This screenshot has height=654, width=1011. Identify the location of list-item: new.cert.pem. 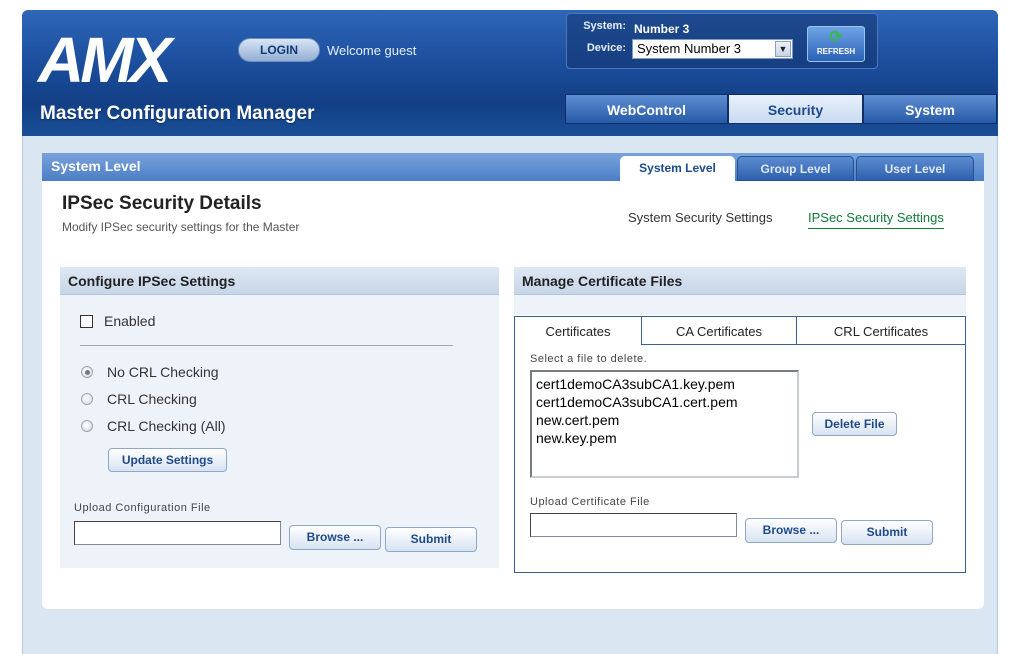
(664, 420).